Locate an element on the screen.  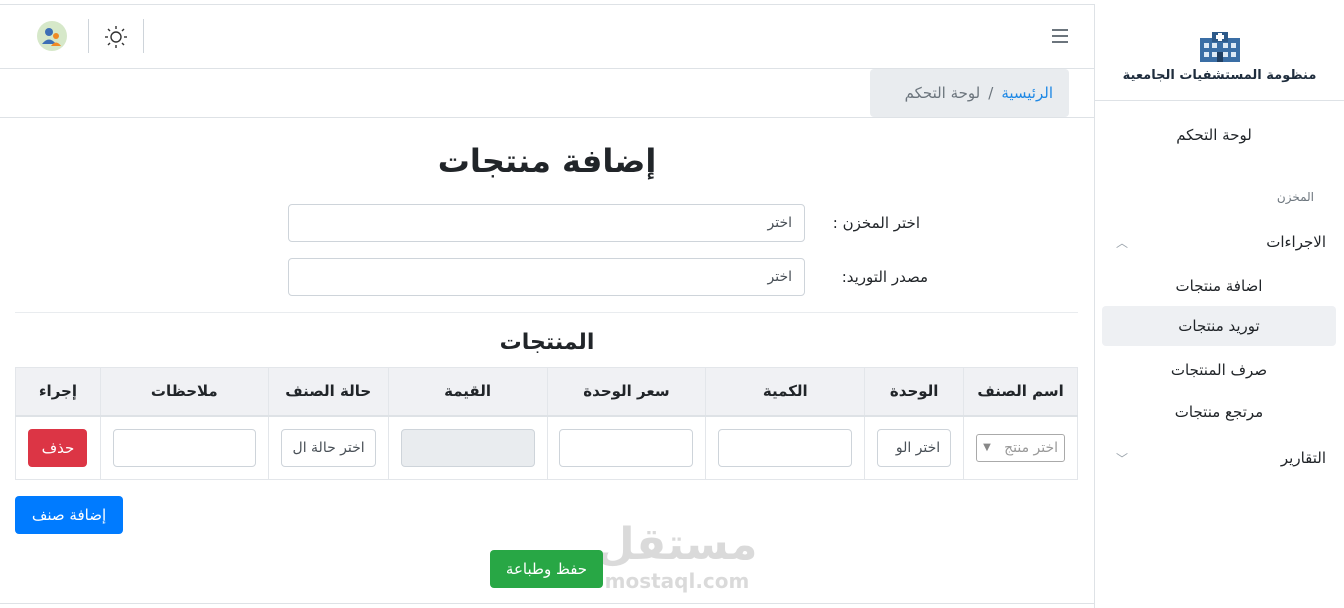
watermark-logo: مستقل mostaql.com is located at coordinates (677, 556).